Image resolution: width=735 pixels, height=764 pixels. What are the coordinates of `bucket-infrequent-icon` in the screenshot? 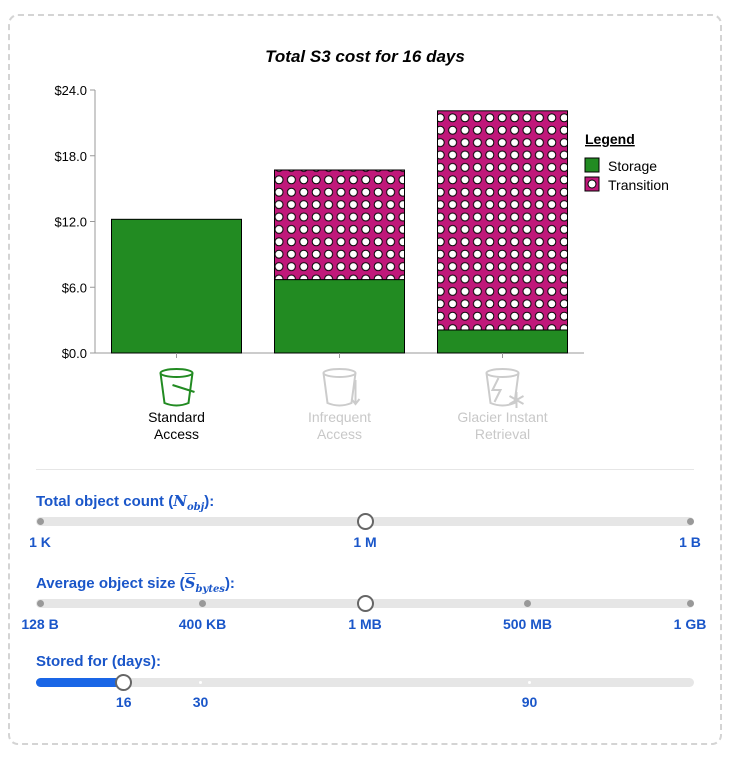 It's located at (341, 387).